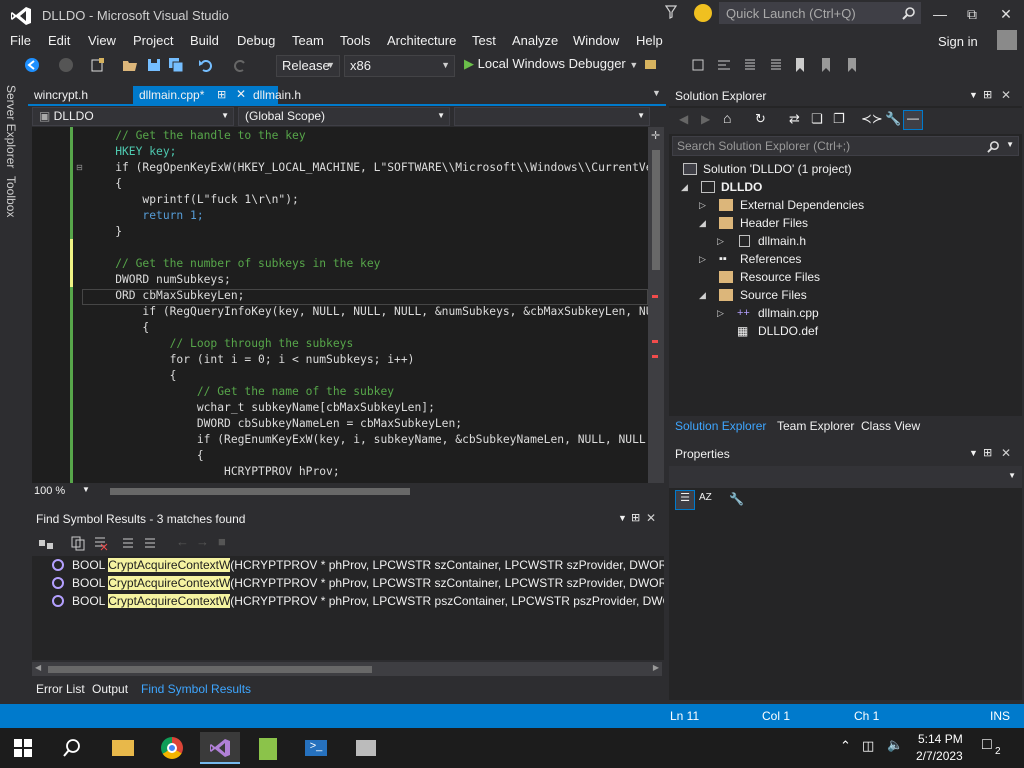  Describe the element at coordinates (102, 40) in the screenshot. I see `menu-view: View` at that location.